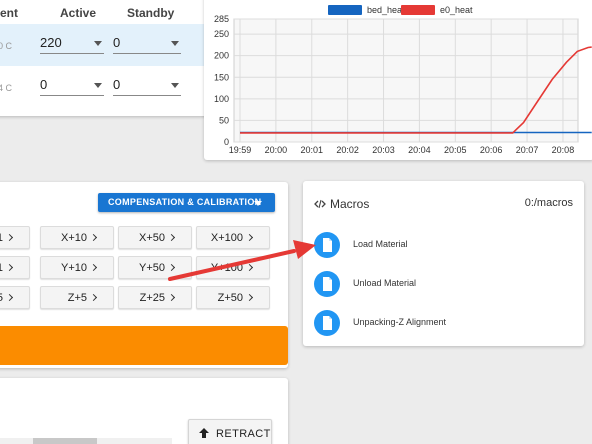  What do you see at coordinates (347, 150) in the screenshot?
I see `x-tick-label: 20:02` at bounding box center [347, 150].